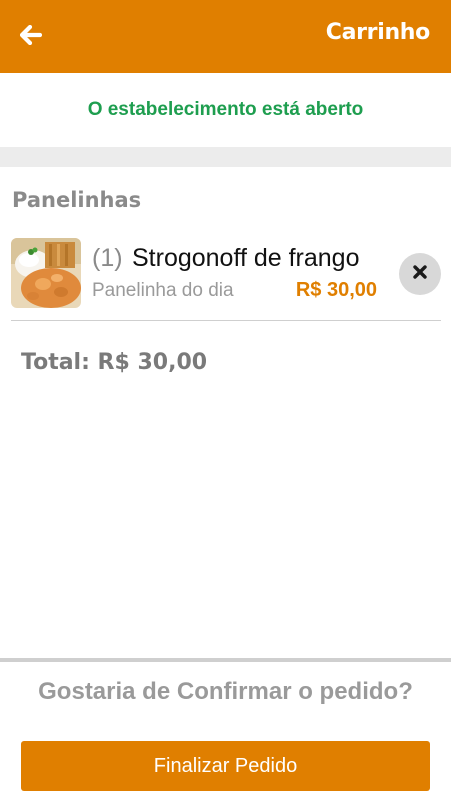 The height and width of the screenshot is (800, 451). I want to click on close-icon, so click(420, 274).